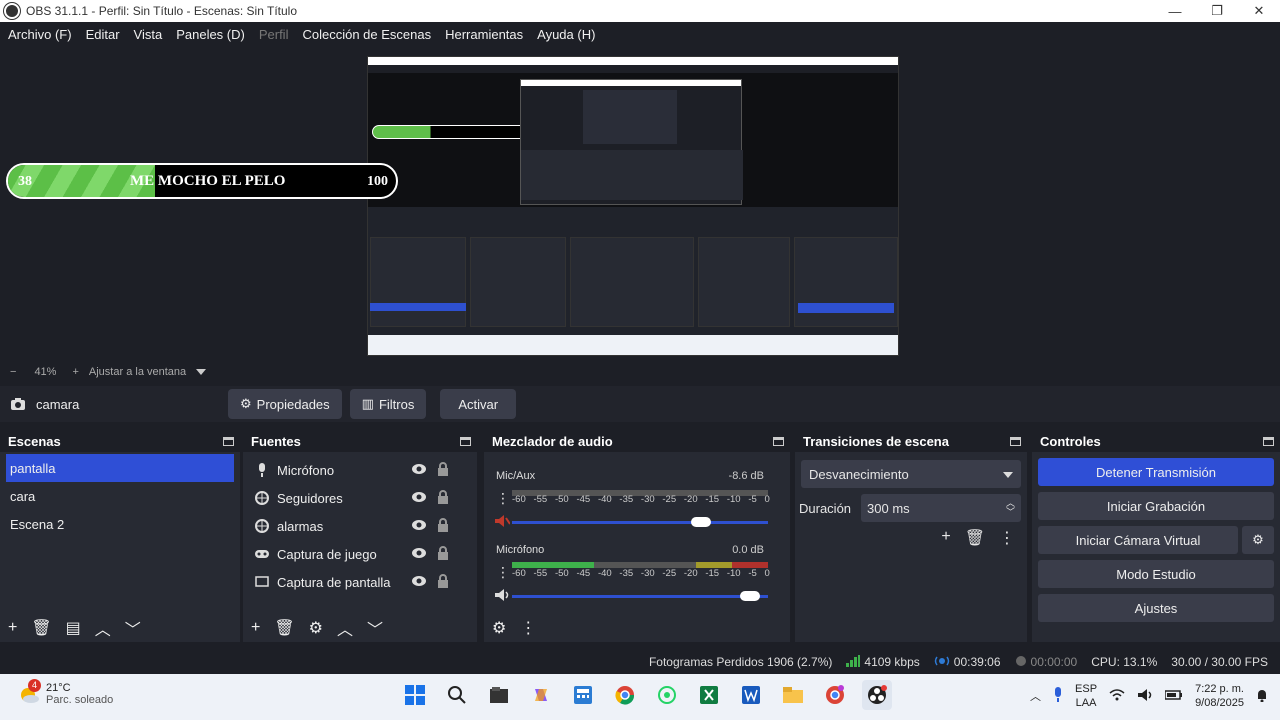  I want to click on scene-filters-icon: ▤, so click(73, 628).